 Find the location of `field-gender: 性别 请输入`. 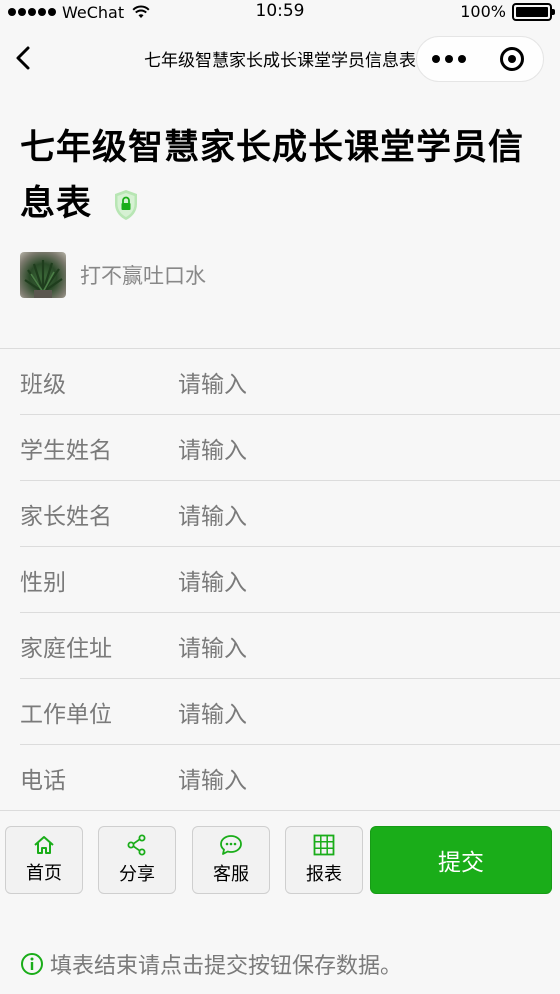

field-gender: 性别 请输入 is located at coordinates (290, 580).